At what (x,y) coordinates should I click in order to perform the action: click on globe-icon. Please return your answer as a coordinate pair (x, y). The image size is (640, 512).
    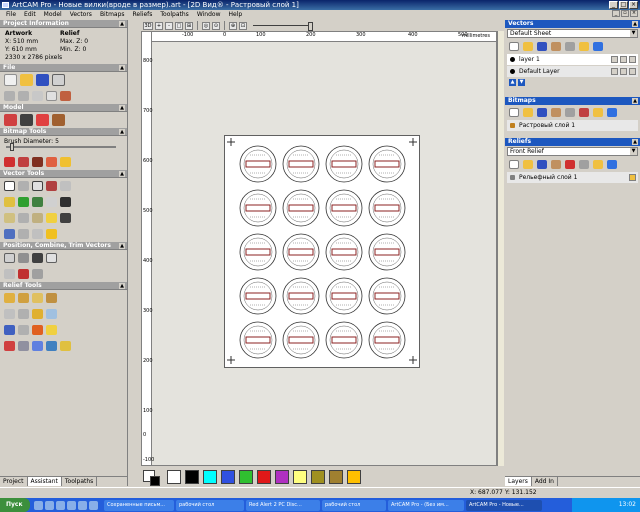
    Looking at the image, I should click on (51, 346).